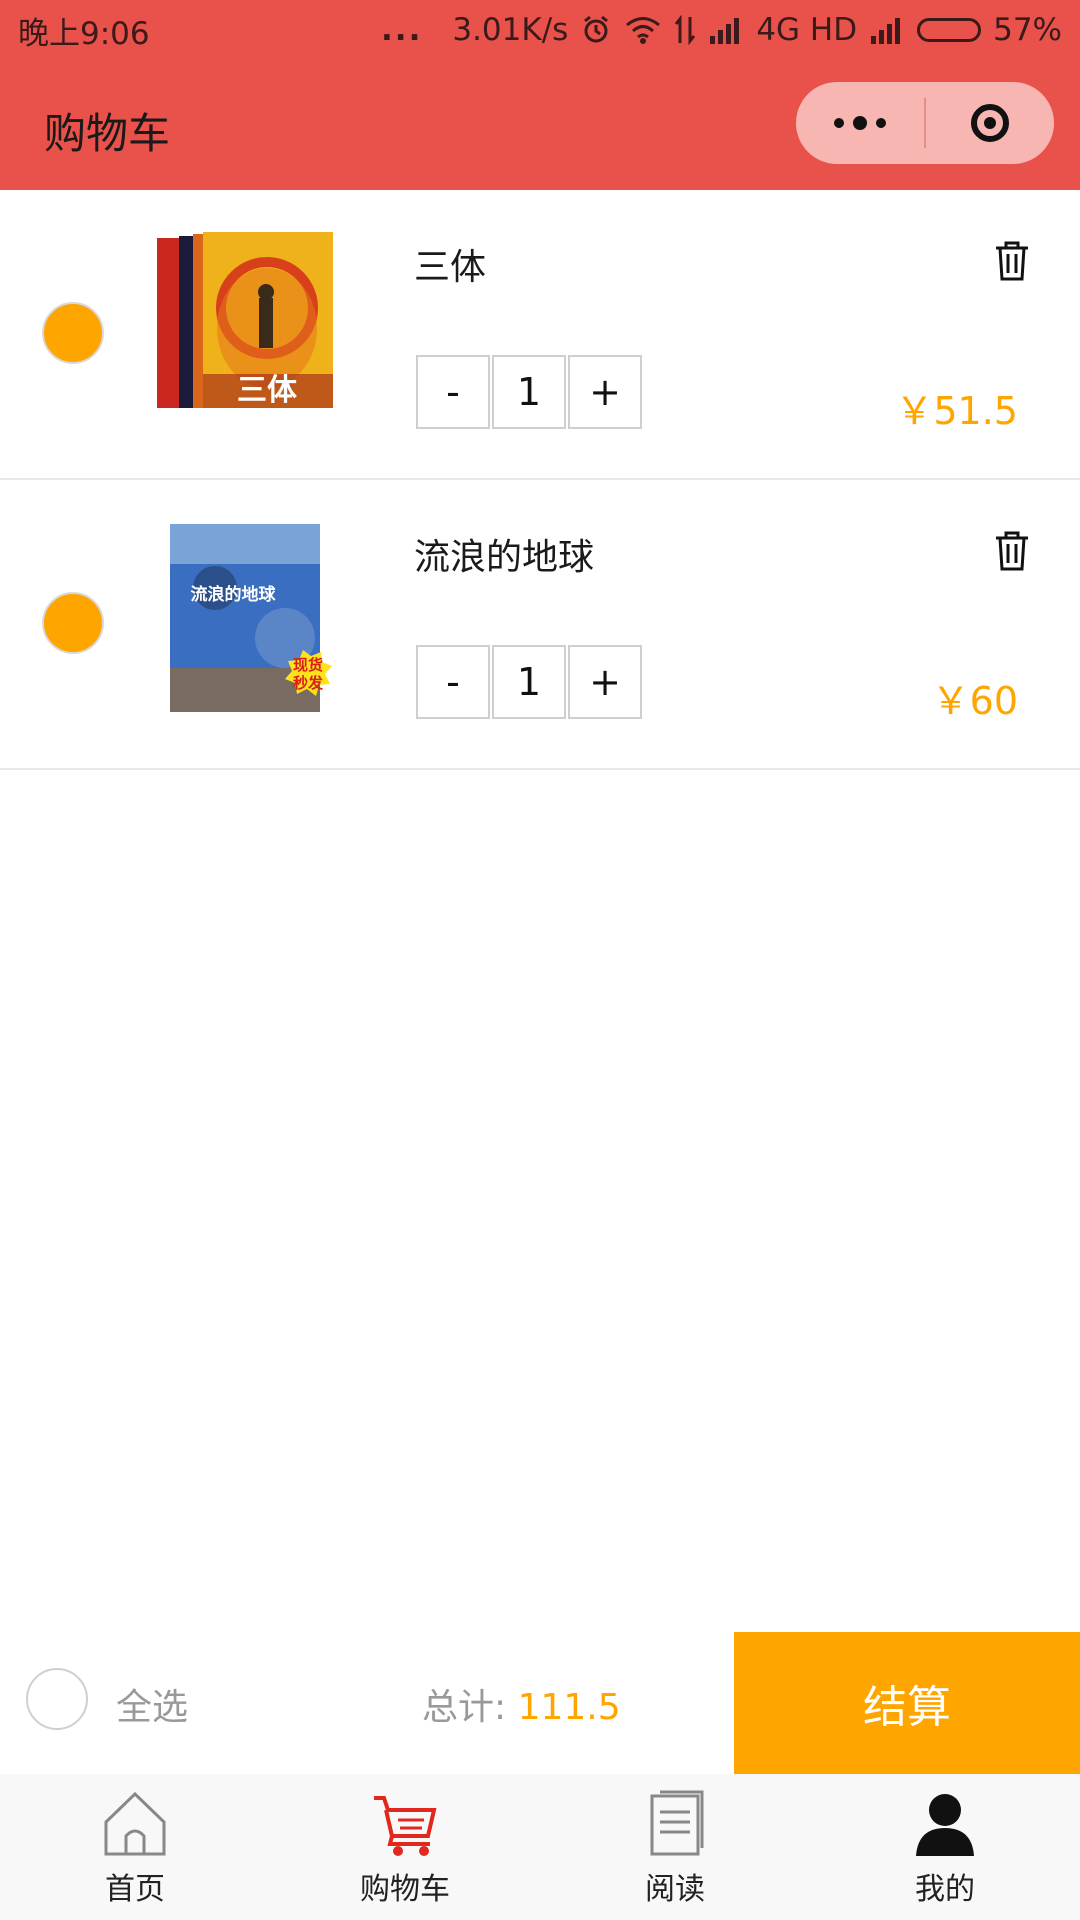  Describe the element at coordinates (887, 30) in the screenshot. I see `signal-2-icon` at that location.